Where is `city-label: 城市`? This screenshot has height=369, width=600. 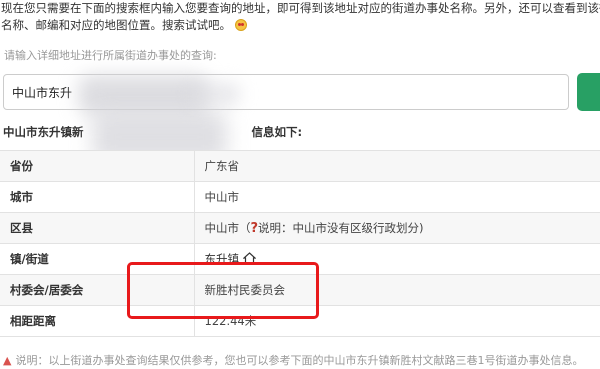
city-label: 城市 is located at coordinates (97, 197).